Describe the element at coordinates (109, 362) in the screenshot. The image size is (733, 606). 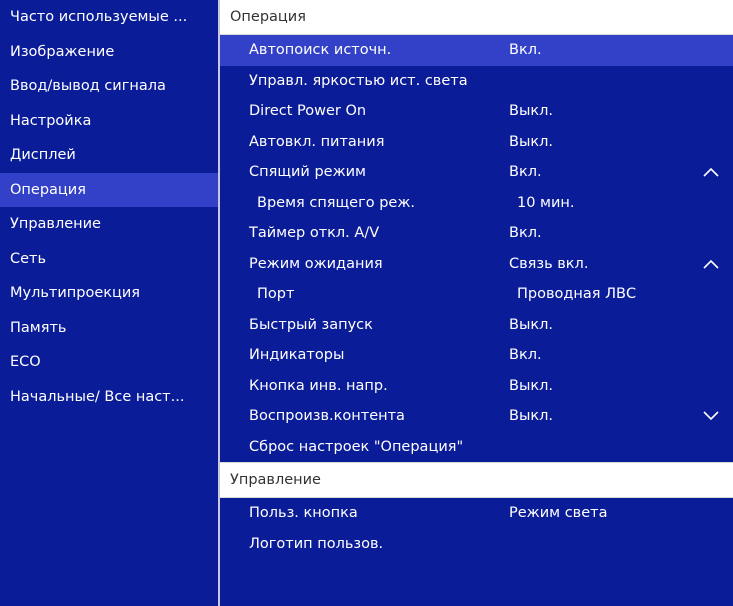
I see `sidebar-item-eco: ECO` at that location.